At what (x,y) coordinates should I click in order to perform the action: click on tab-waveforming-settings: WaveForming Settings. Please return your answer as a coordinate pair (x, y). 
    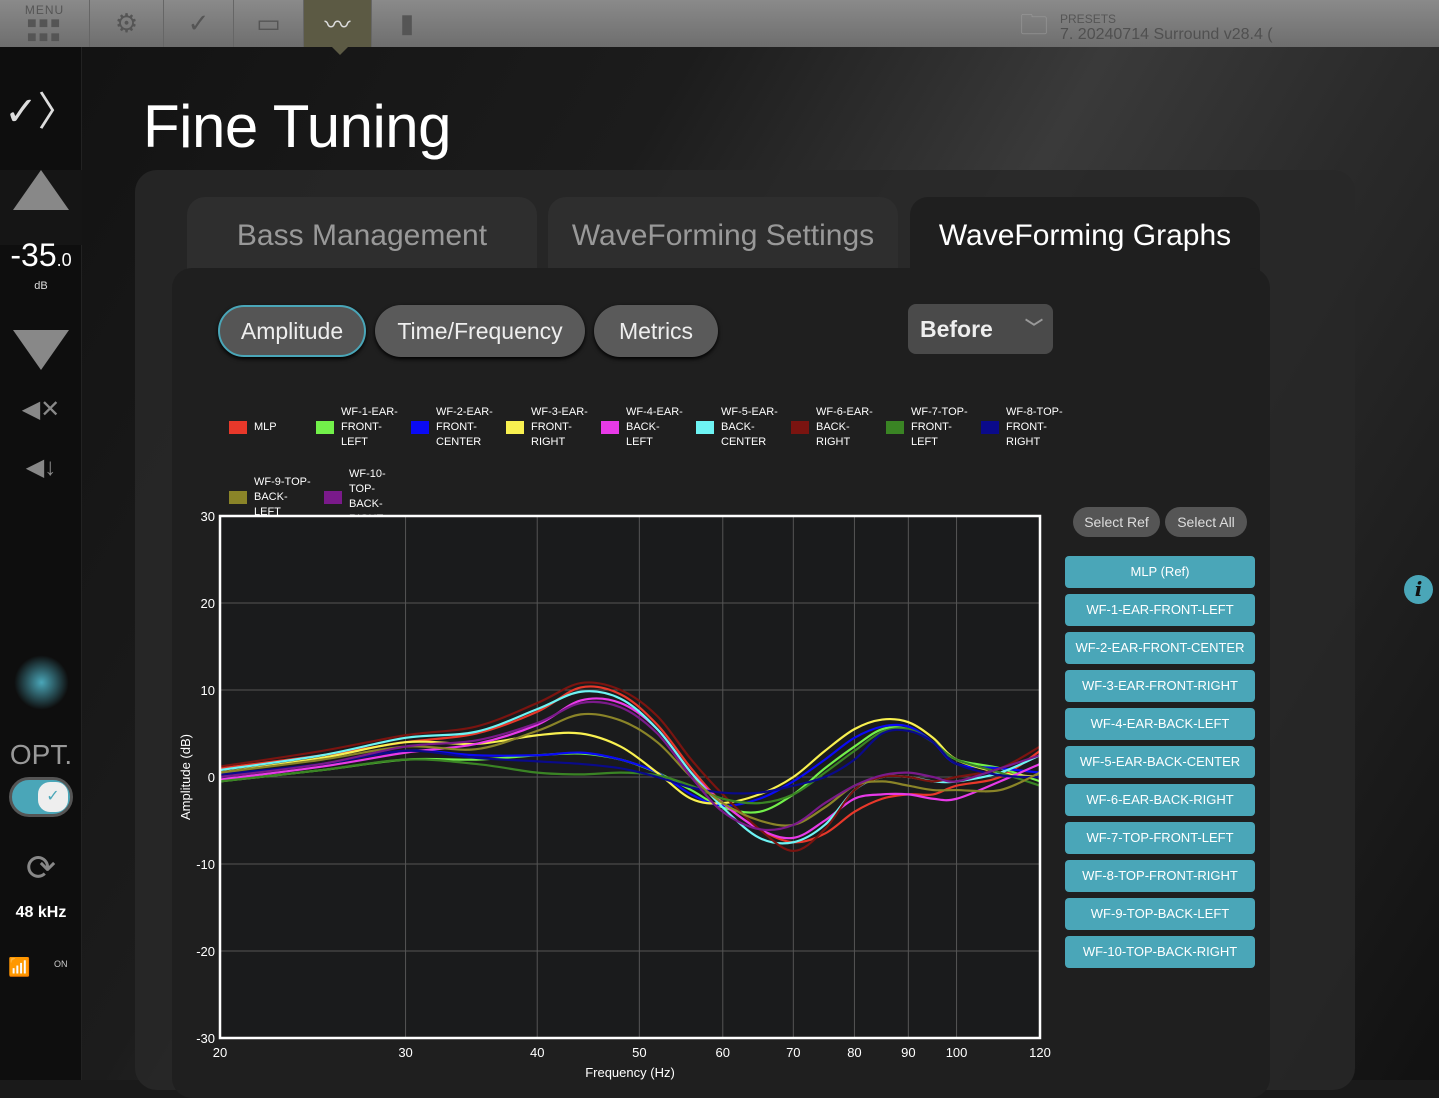
    Looking at the image, I should click on (723, 234).